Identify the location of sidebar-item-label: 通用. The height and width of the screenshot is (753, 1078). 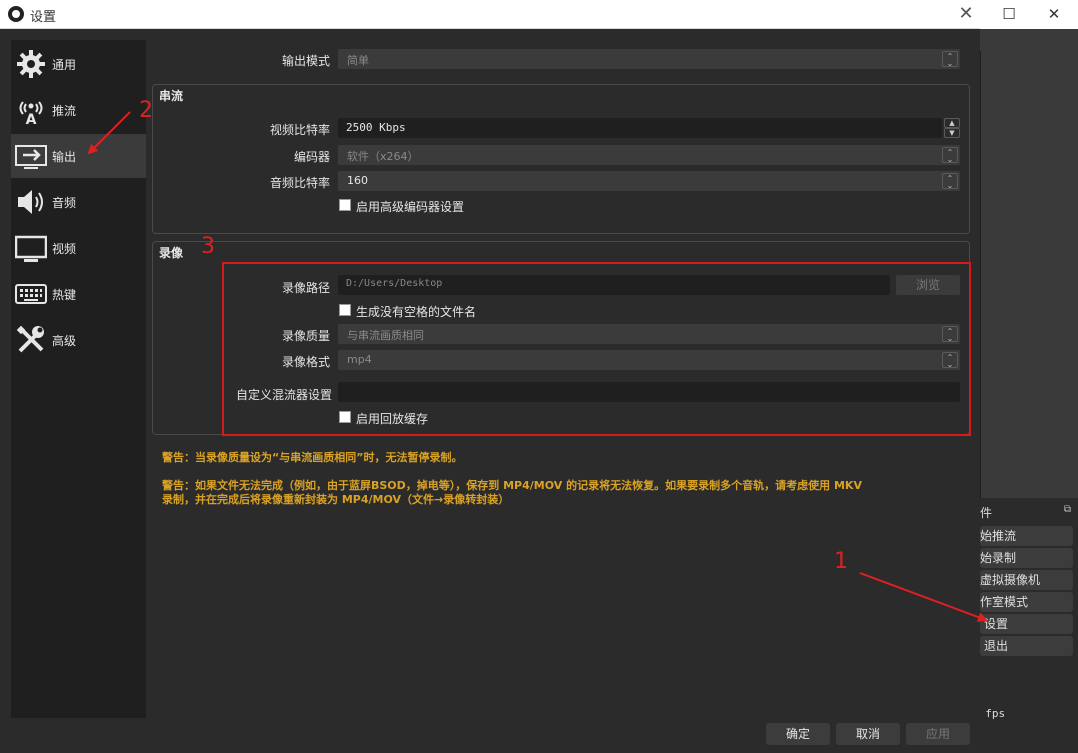
(64, 65).